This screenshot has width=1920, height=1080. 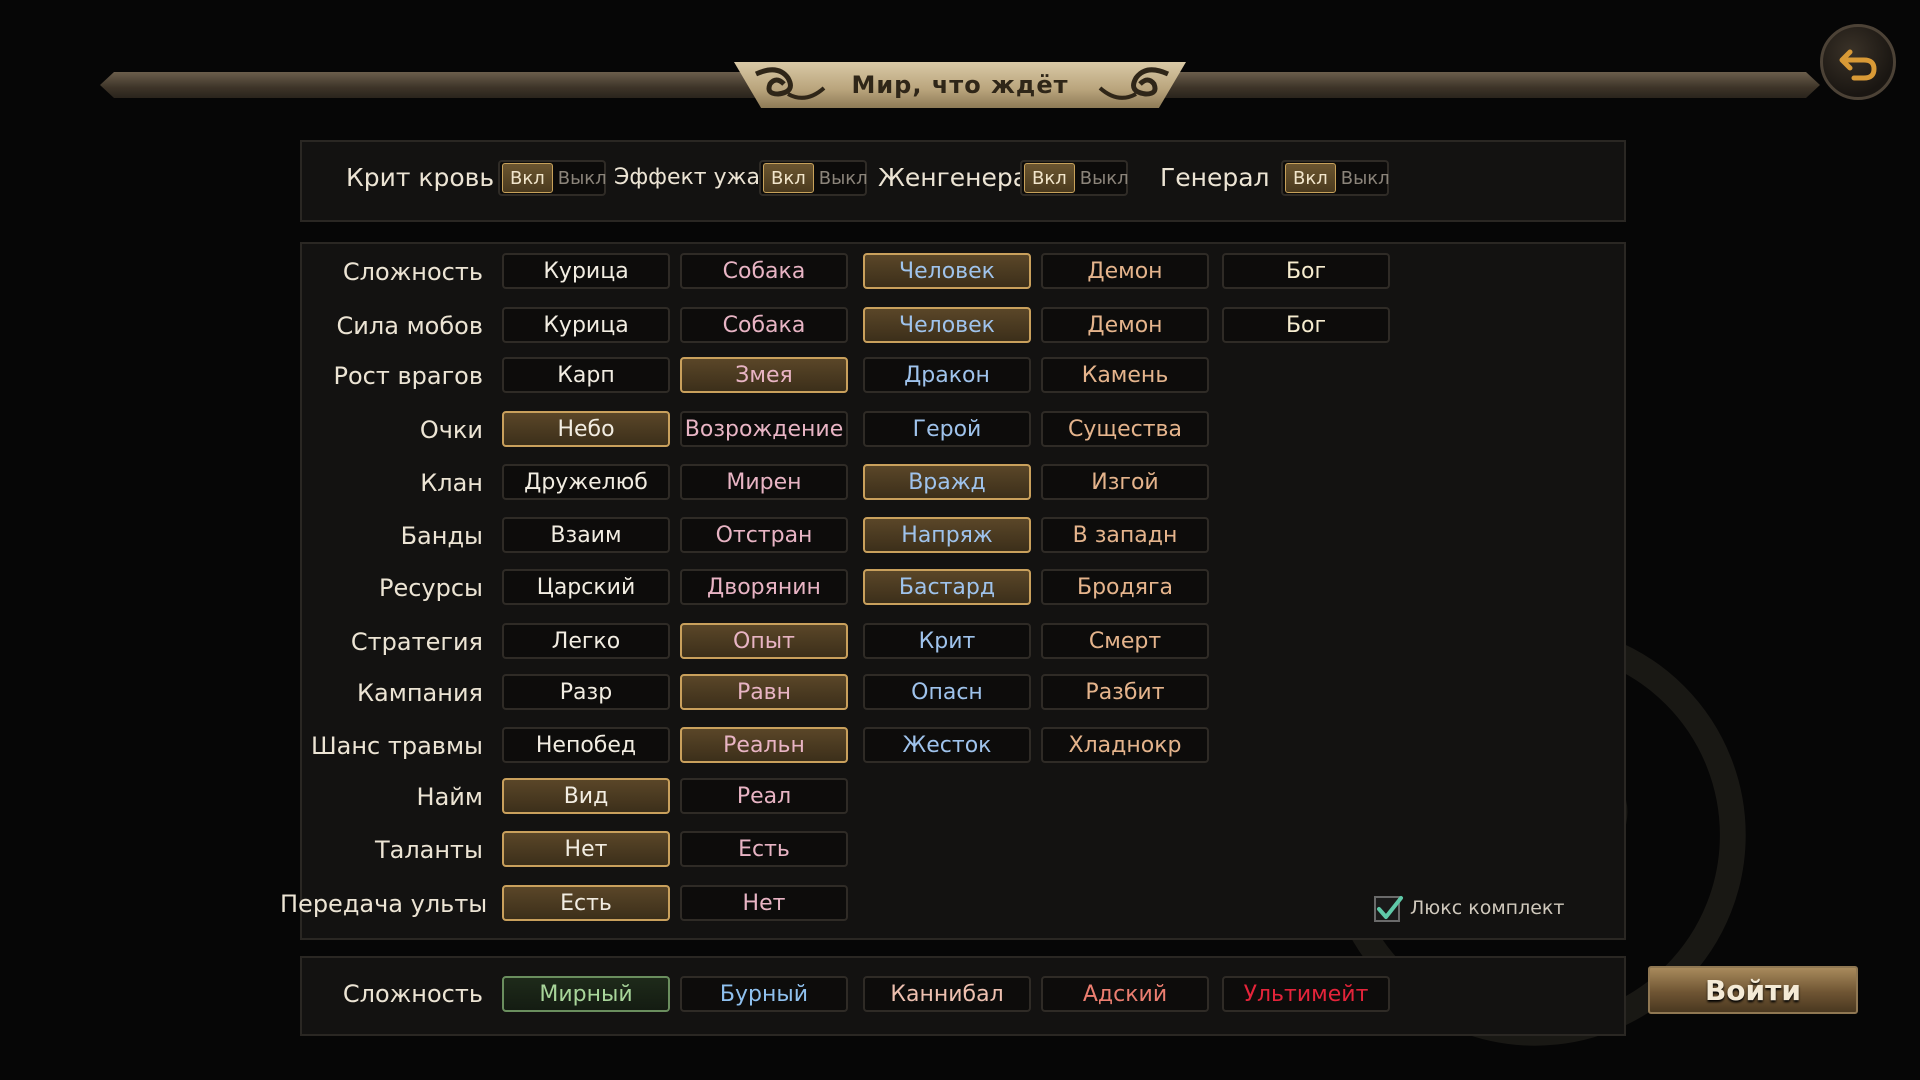 I want to click on setting-label: Таланты, so click(x=428, y=850).